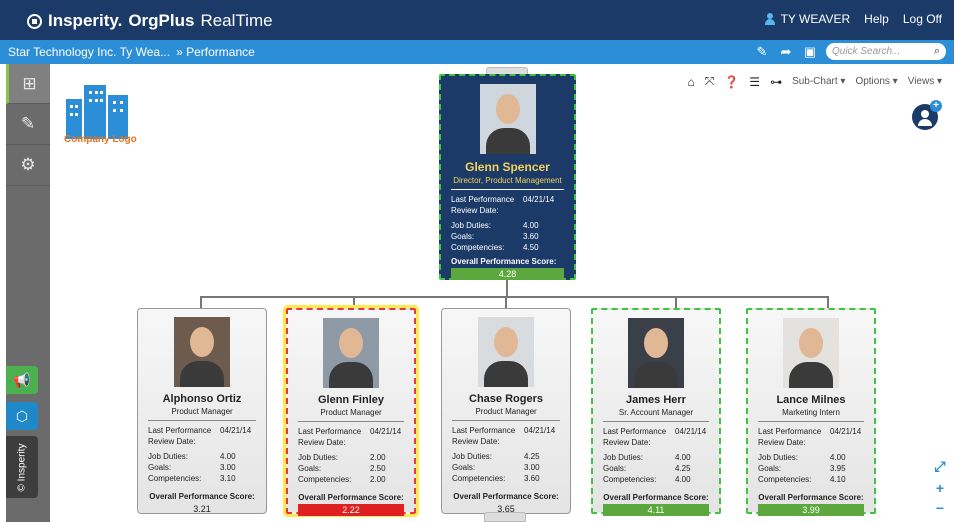 The height and width of the screenshot is (522, 954). What do you see at coordinates (811, 400) in the screenshot?
I see `employee-name: Lance Milnes` at bounding box center [811, 400].